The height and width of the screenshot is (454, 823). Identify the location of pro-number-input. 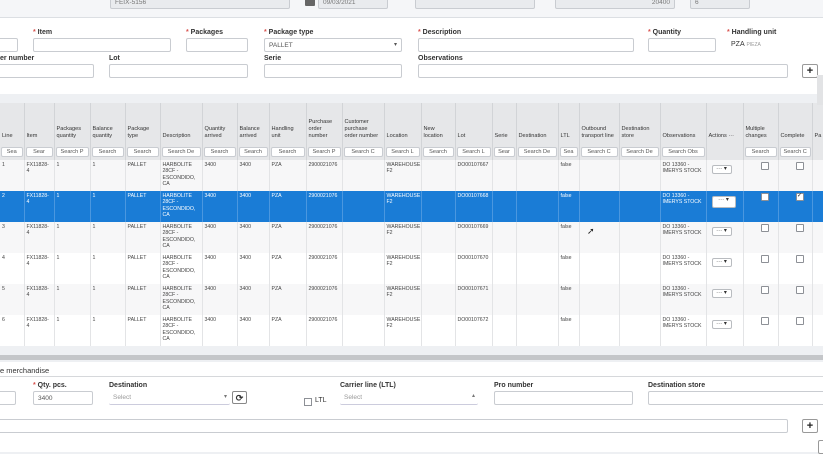
(563, 398).